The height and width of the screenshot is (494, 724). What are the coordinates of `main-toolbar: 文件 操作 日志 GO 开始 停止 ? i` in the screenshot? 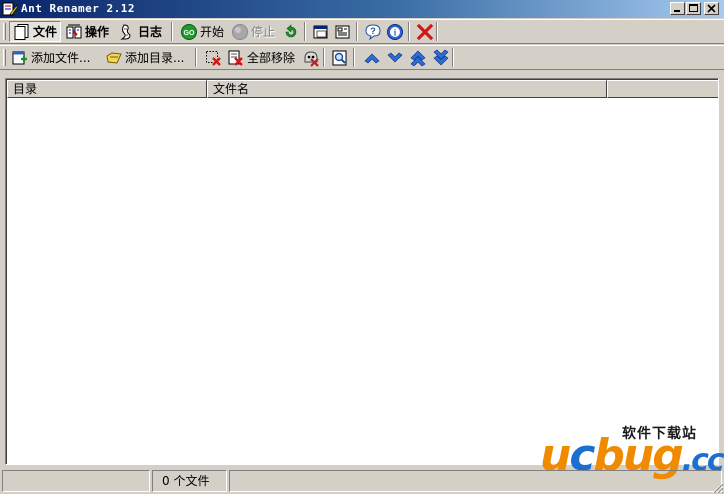 It's located at (362, 31).